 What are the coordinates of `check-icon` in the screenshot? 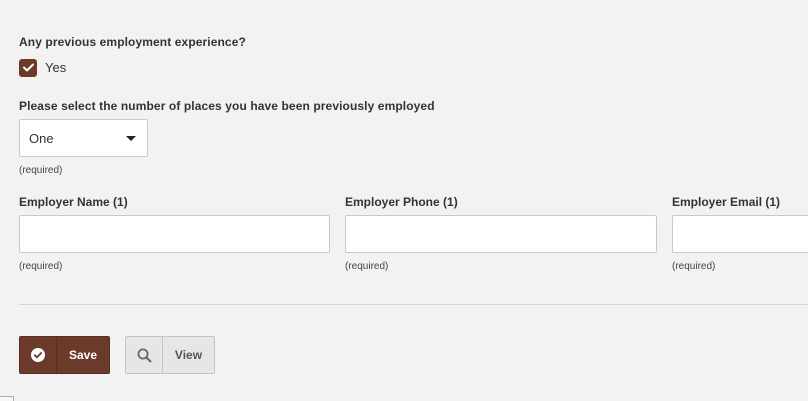 It's located at (28, 67).